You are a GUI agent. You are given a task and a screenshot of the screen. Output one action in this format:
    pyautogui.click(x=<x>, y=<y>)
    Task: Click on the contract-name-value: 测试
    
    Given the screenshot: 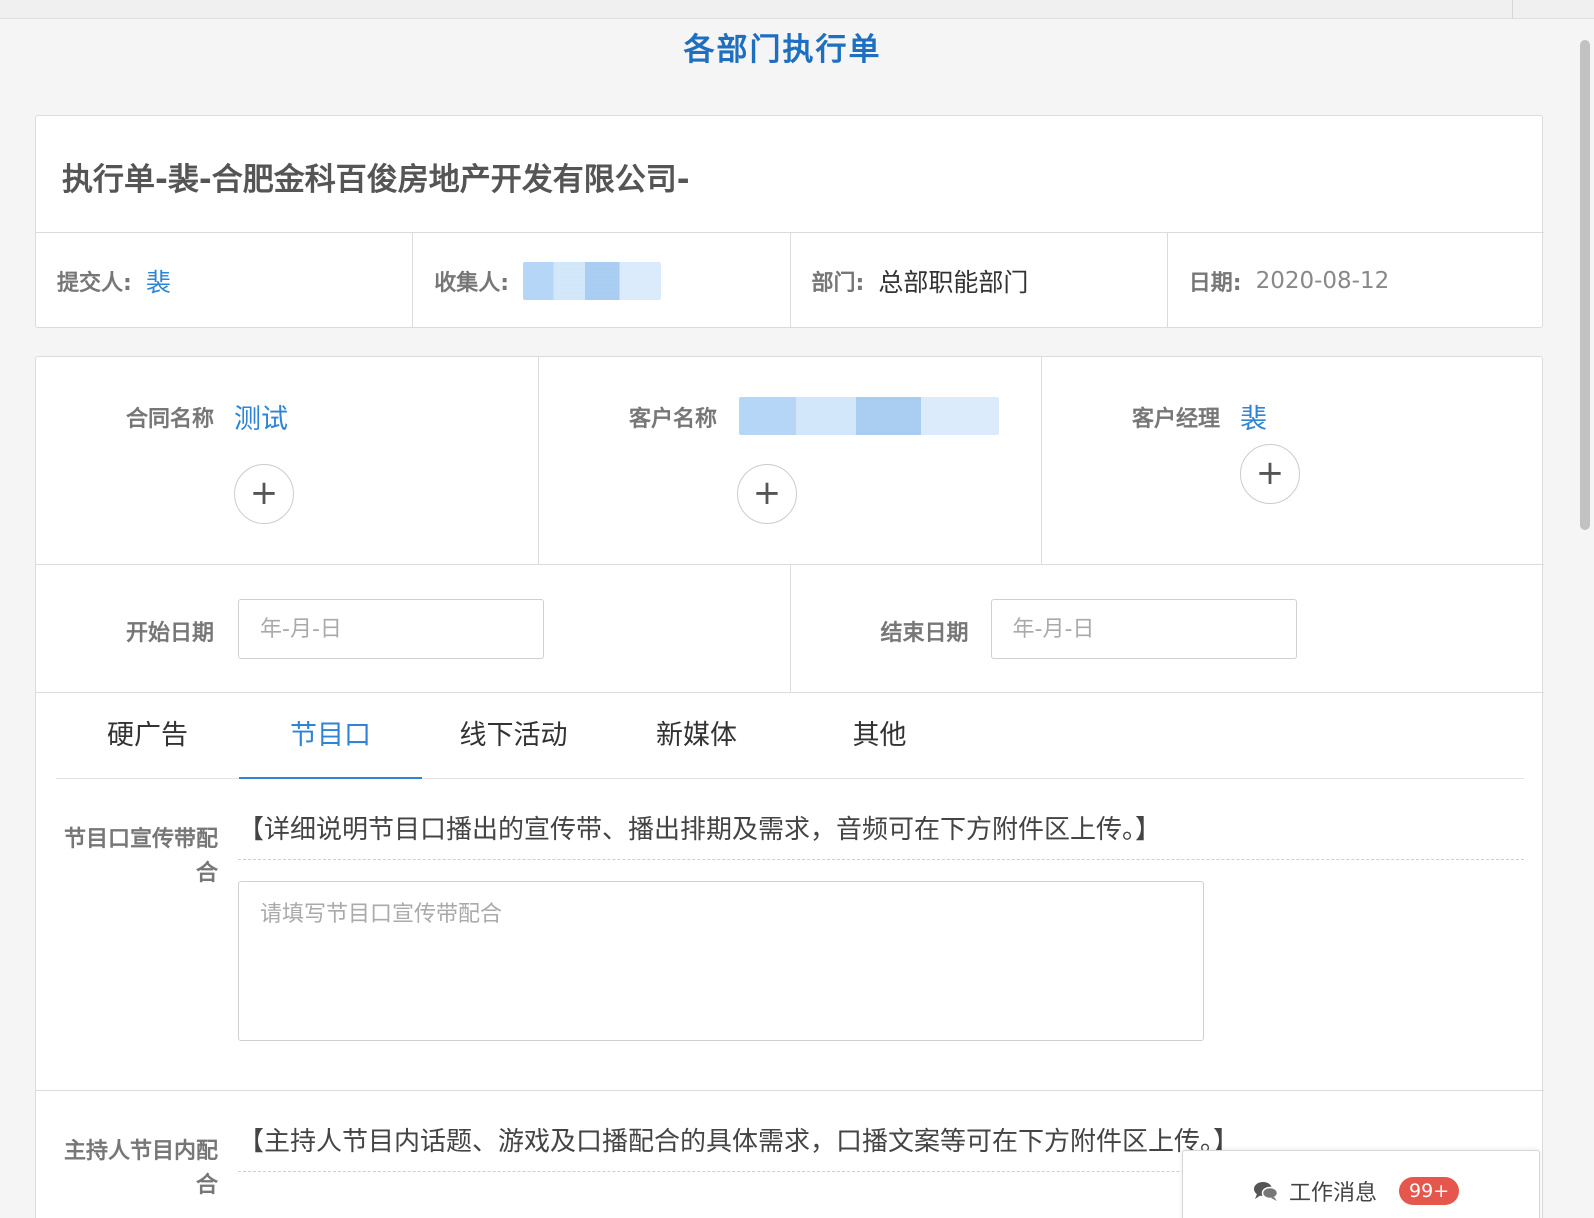 What is the action you would take?
    pyautogui.click(x=261, y=416)
    